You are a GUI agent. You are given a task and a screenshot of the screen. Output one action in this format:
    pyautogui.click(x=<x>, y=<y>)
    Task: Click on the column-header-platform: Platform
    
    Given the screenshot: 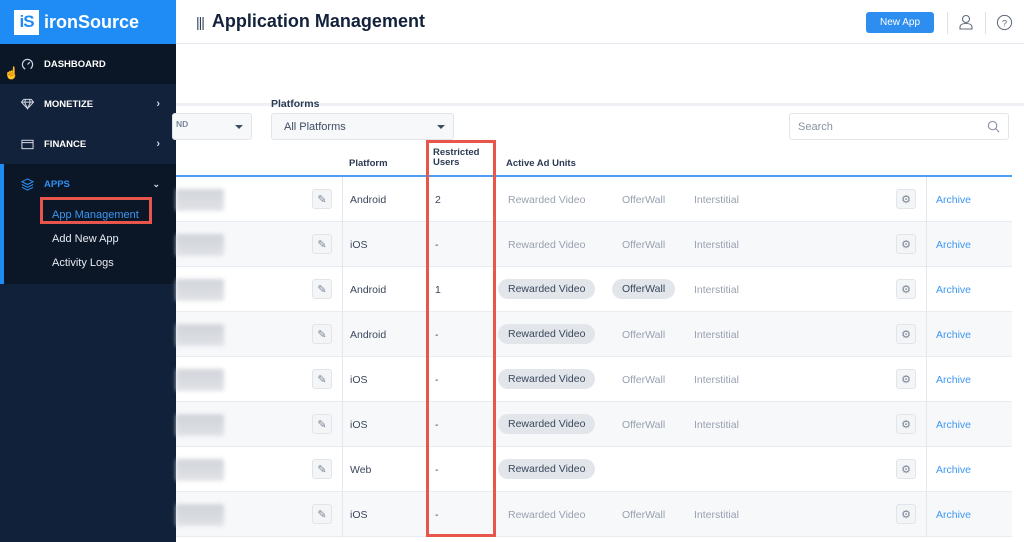 What is the action you would take?
    pyautogui.click(x=368, y=163)
    